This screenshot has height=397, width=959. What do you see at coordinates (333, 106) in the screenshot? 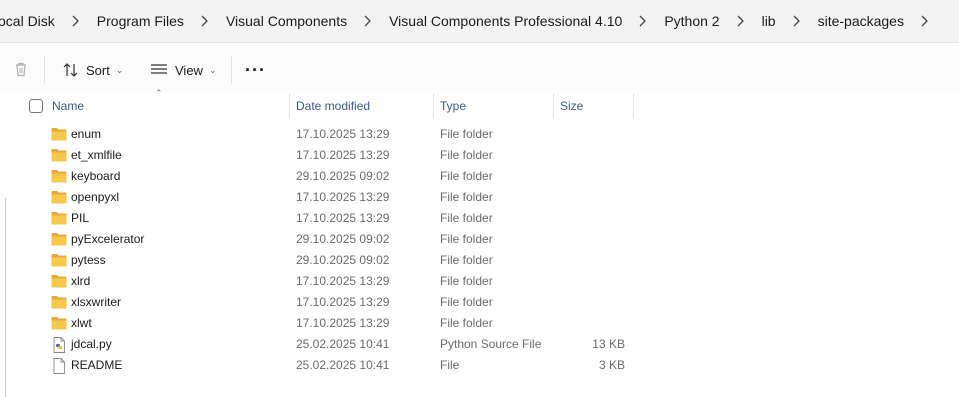
I see `column-header-date-modified: Date modified` at bounding box center [333, 106].